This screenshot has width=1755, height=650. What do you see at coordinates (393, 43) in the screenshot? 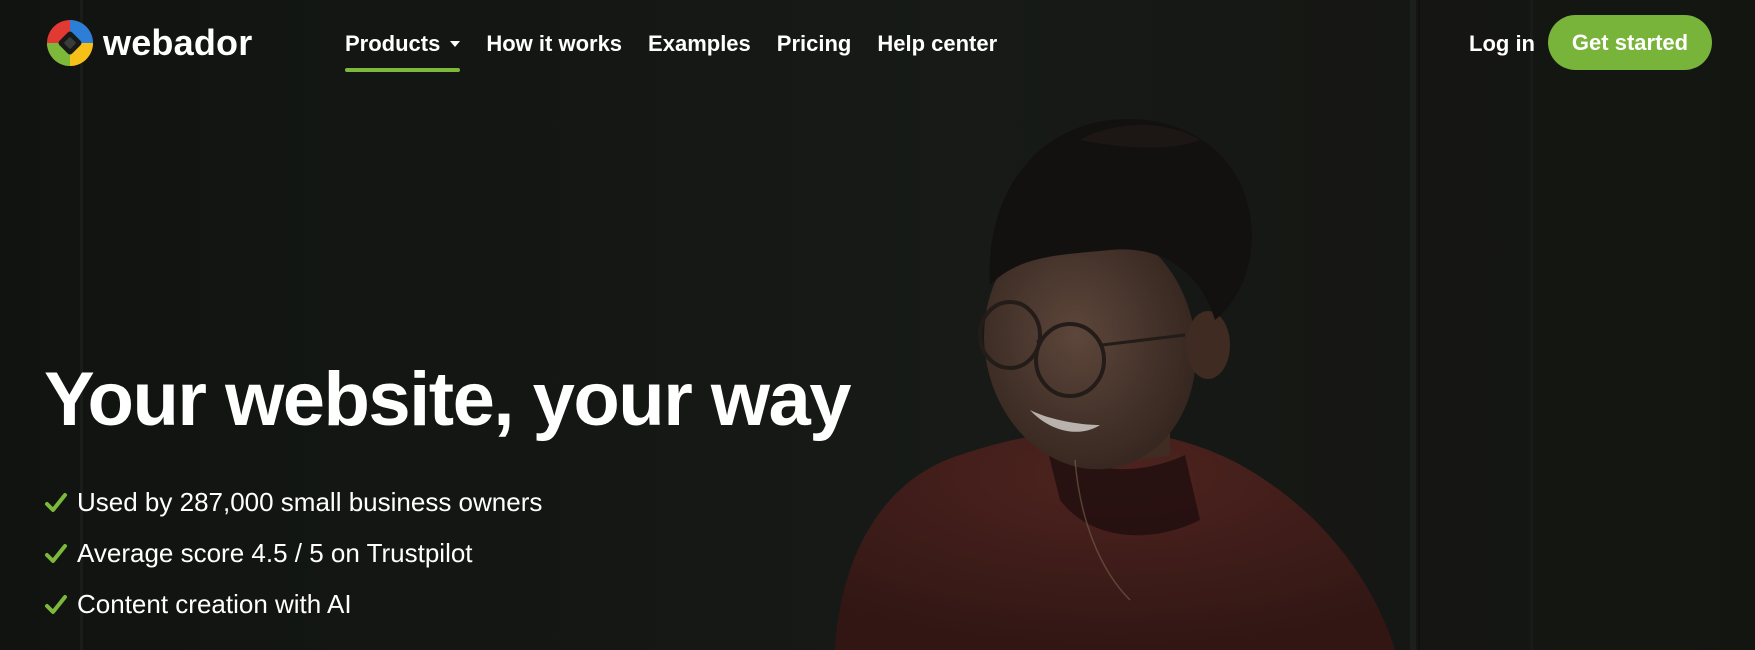
I see `nav-item-products-label: Products` at bounding box center [393, 43].